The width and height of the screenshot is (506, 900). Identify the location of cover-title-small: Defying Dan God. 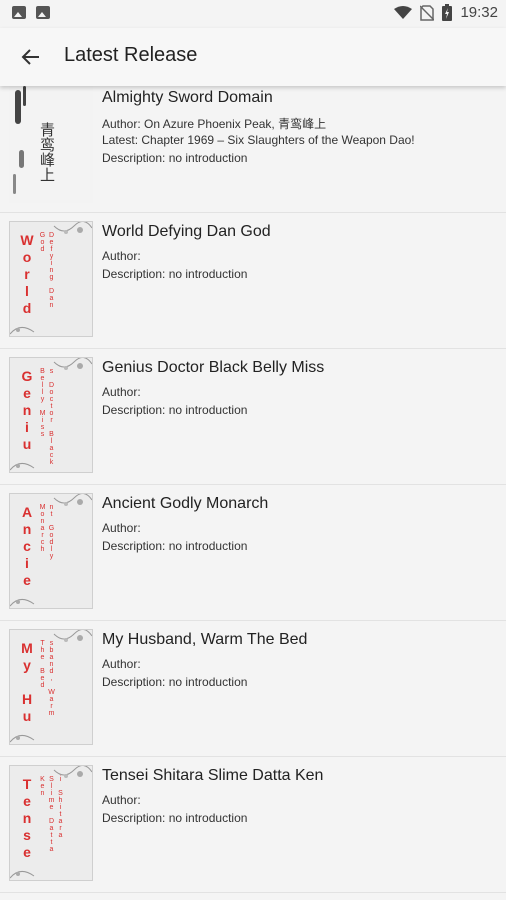
(47, 270).